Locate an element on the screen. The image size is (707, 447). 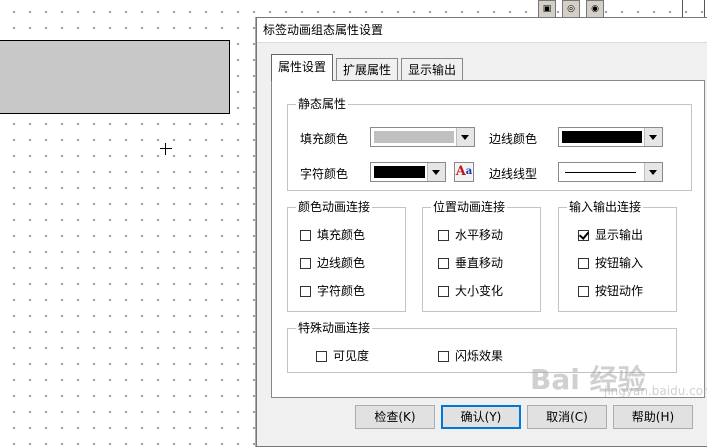
char-color-label: 字符颜色 is located at coordinates (324, 174).